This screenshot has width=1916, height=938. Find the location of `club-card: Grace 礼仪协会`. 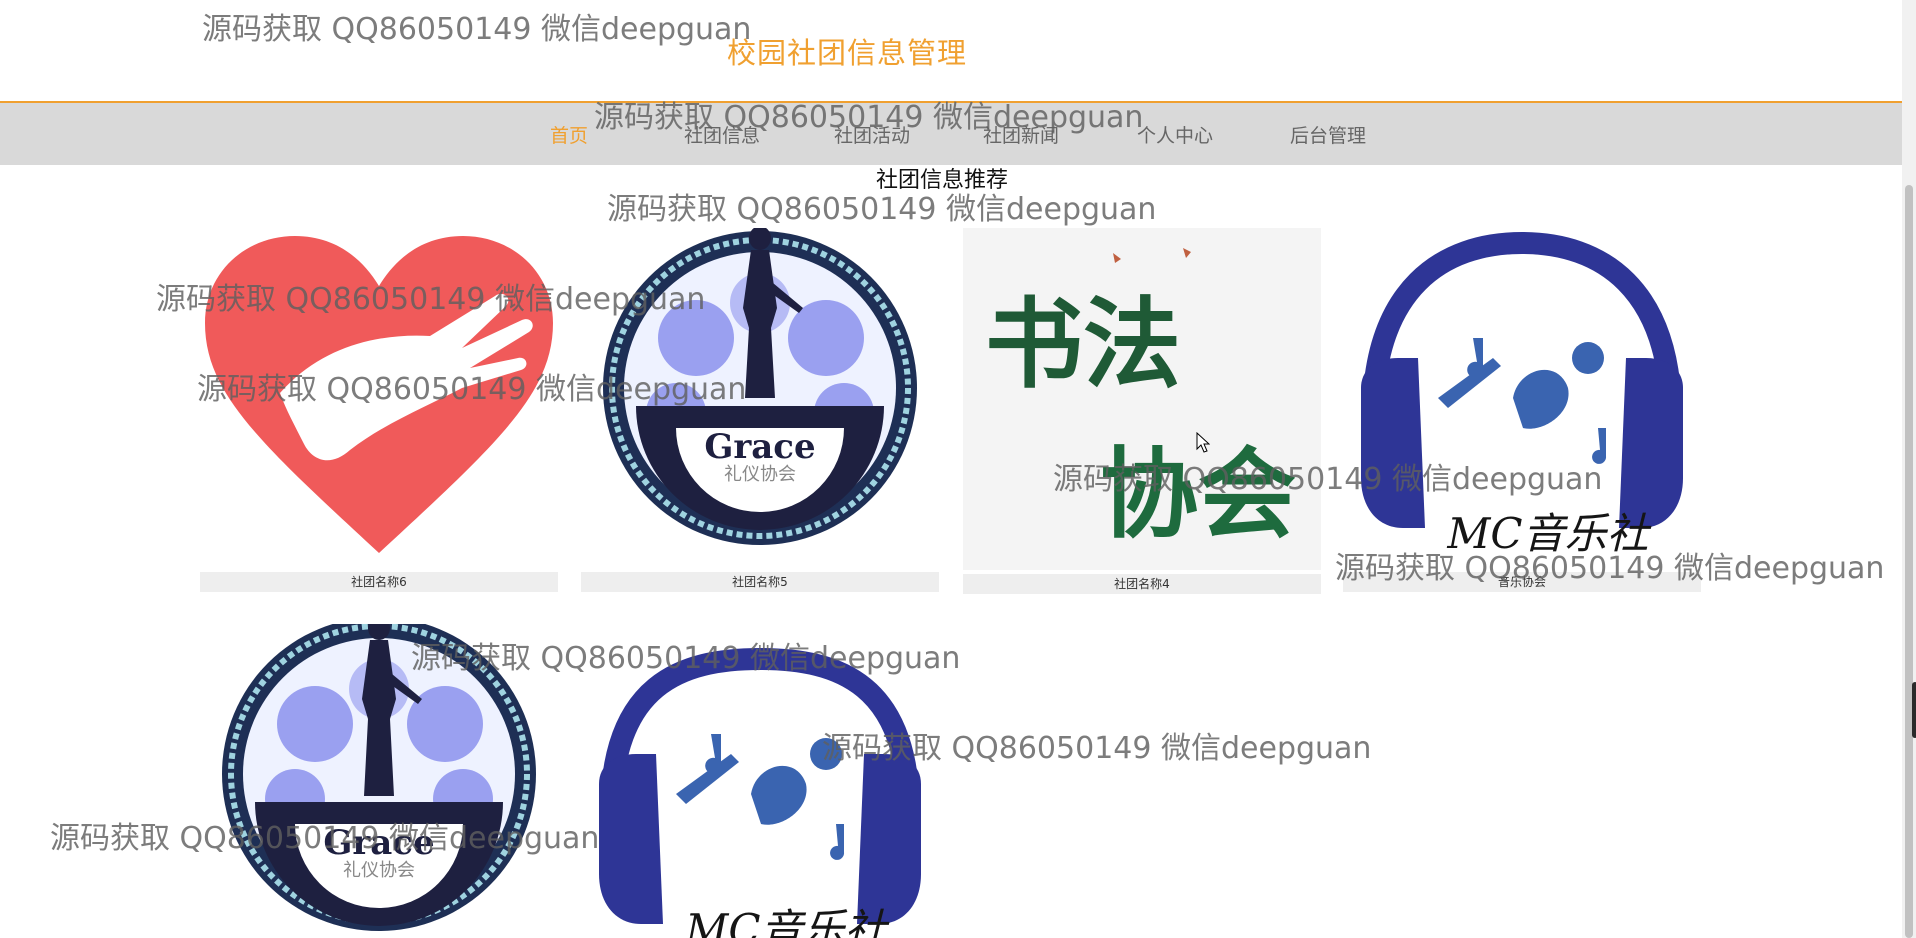

club-card: Grace 礼仪协会 is located at coordinates (379, 781).